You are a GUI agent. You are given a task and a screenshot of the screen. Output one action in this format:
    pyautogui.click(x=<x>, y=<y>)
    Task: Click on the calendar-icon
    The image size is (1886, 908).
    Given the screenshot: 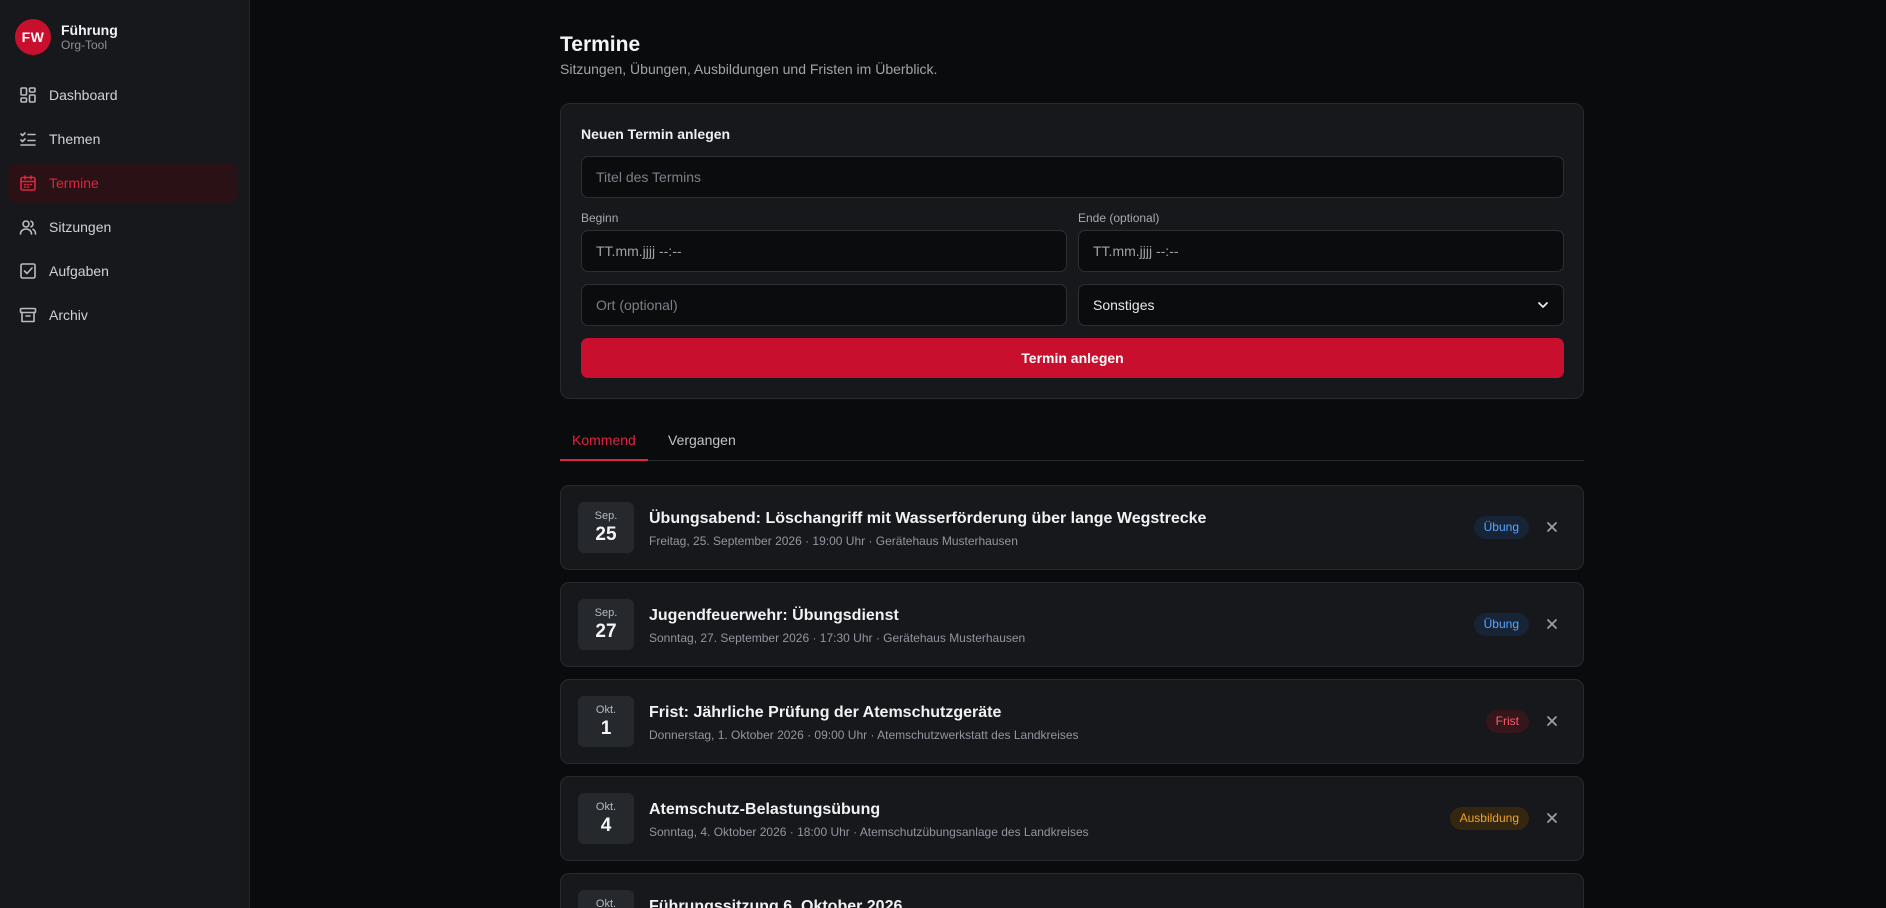 What is the action you would take?
    pyautogui.click(x=28, y=183)
    